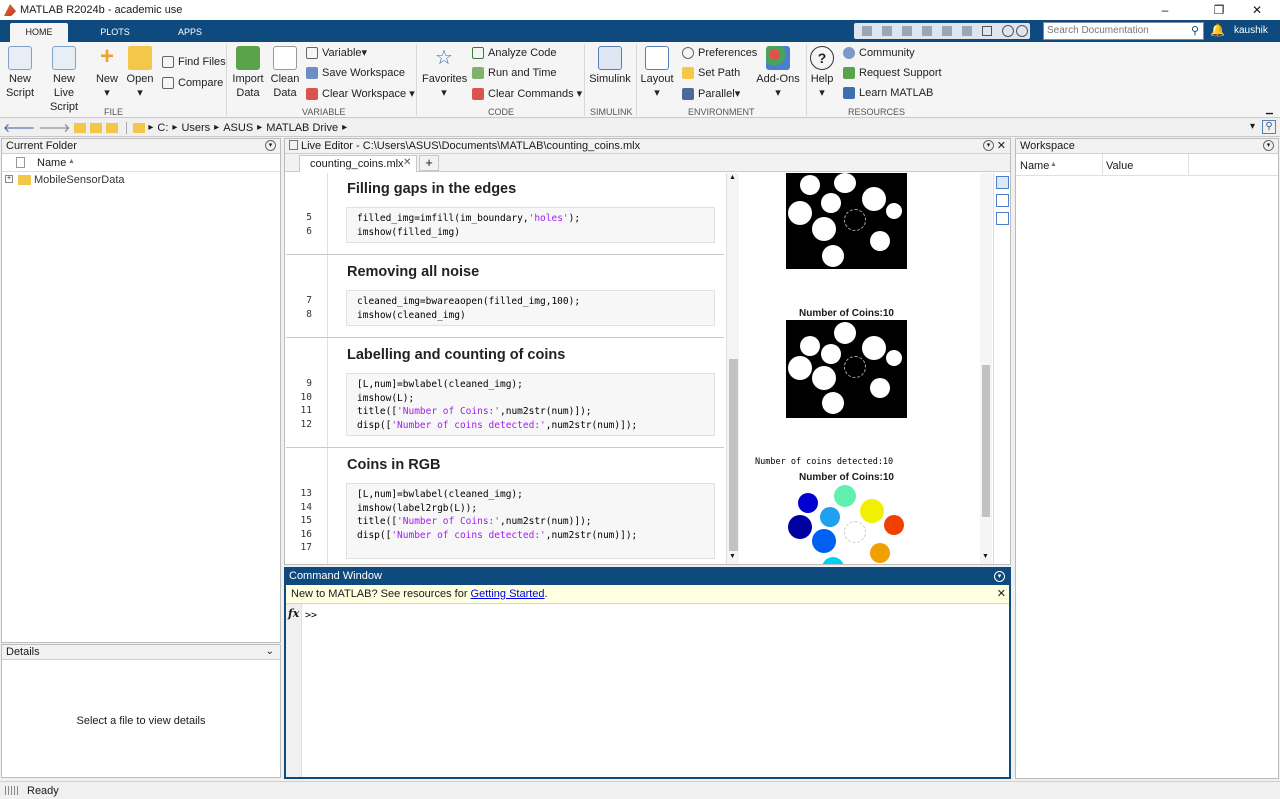 The width and height of the screenshot is (1280, 799). What do you see at coordinates (1217, 30) in the screenshot?
I see `notification-bell-icon: 🔔` at bounding box center [1217, 30].